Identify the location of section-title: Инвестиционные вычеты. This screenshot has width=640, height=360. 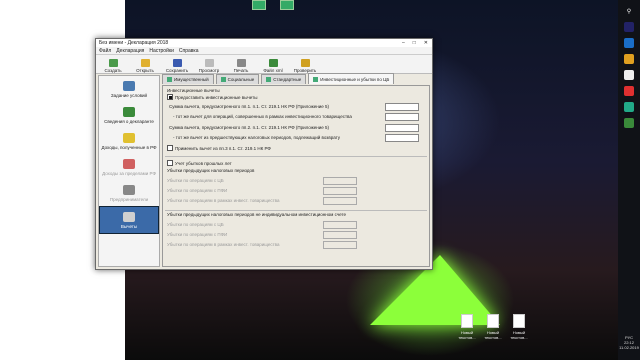
(193, 90).